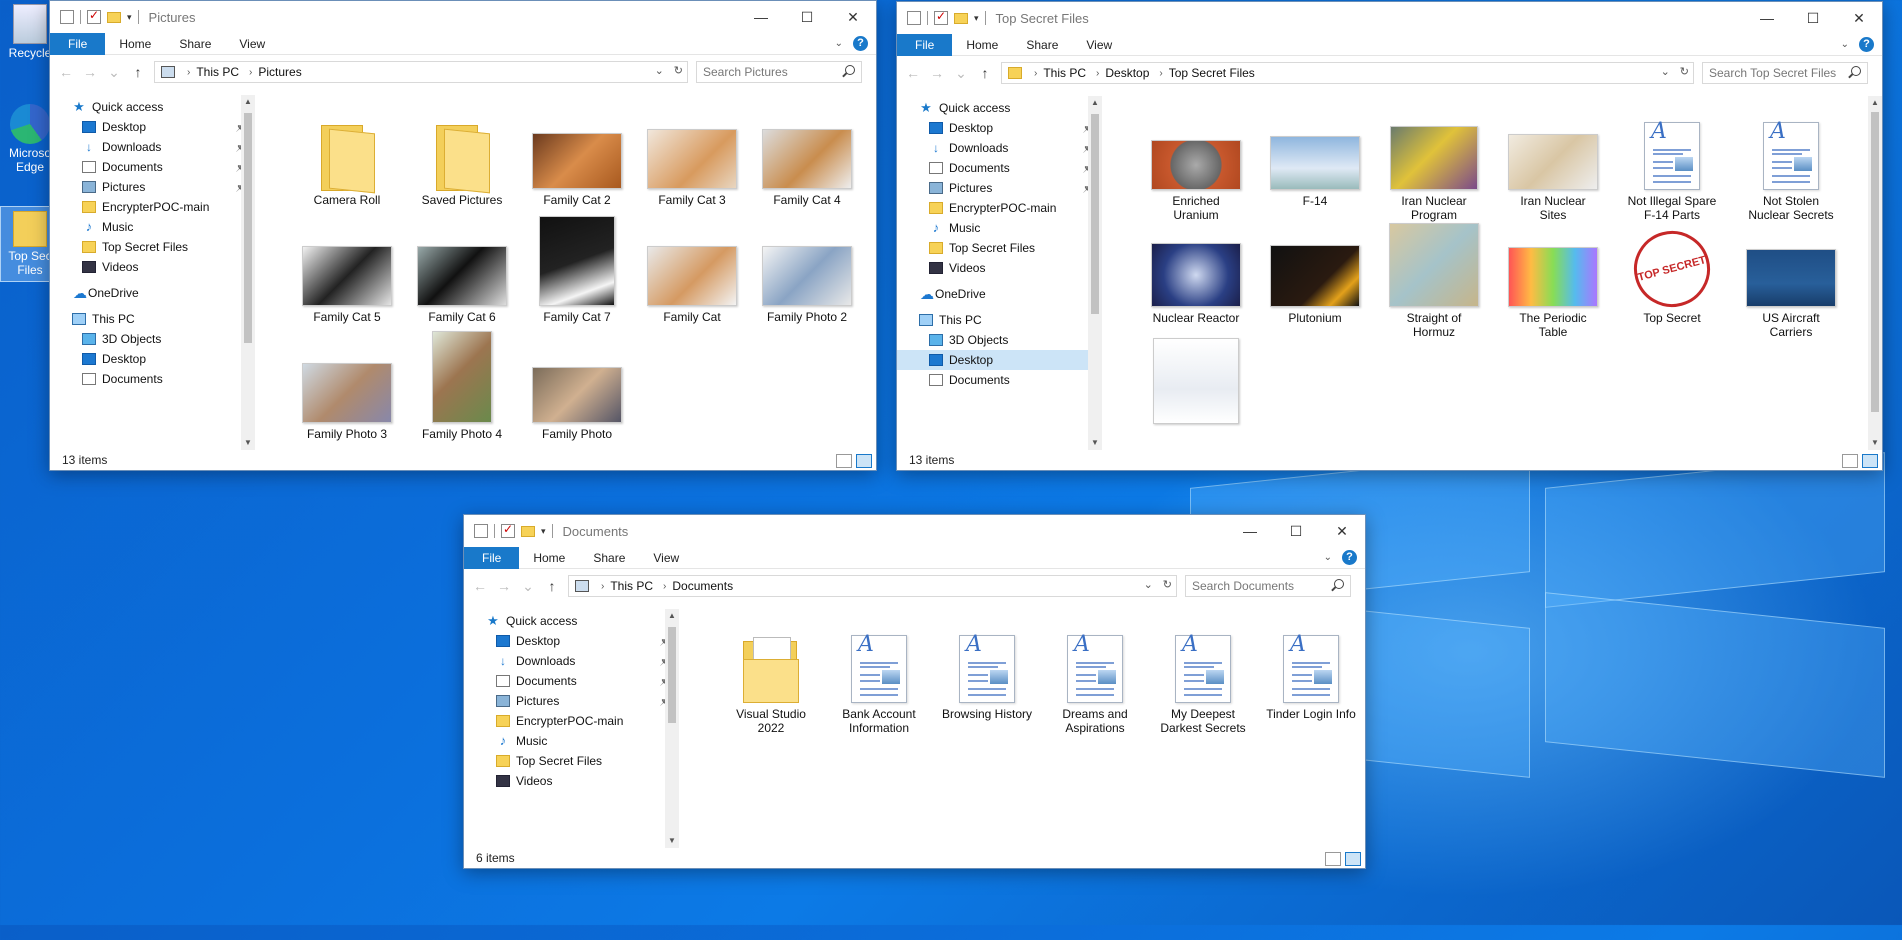  What do you see at coordinates (347, 156) in the screenshot?
I see `file-item: Camera Roll` at bounding box center [347, 156].